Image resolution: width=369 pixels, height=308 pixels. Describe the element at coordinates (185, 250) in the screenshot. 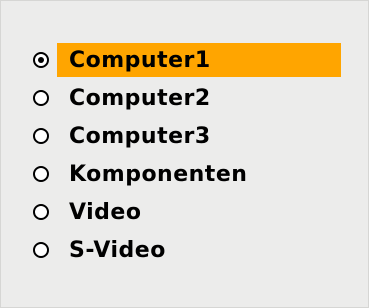

I see `option-s-video: S-Video` at that location.